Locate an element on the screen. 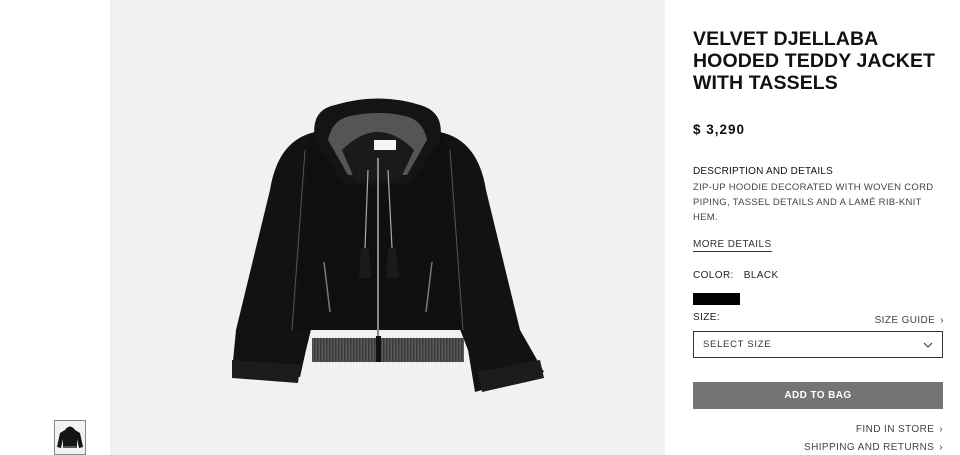 The height and width of the screenshot is (455, 960). chevron-down-icon is located at coordinates (928, 345).